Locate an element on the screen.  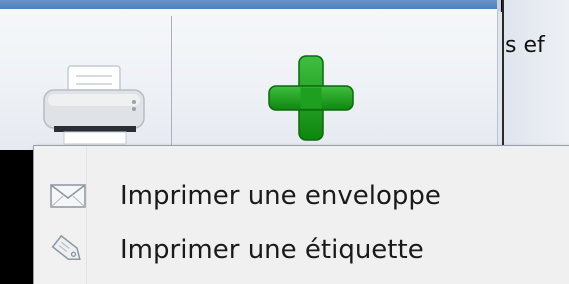
background-window-edge is located at coordinates (503, 75).